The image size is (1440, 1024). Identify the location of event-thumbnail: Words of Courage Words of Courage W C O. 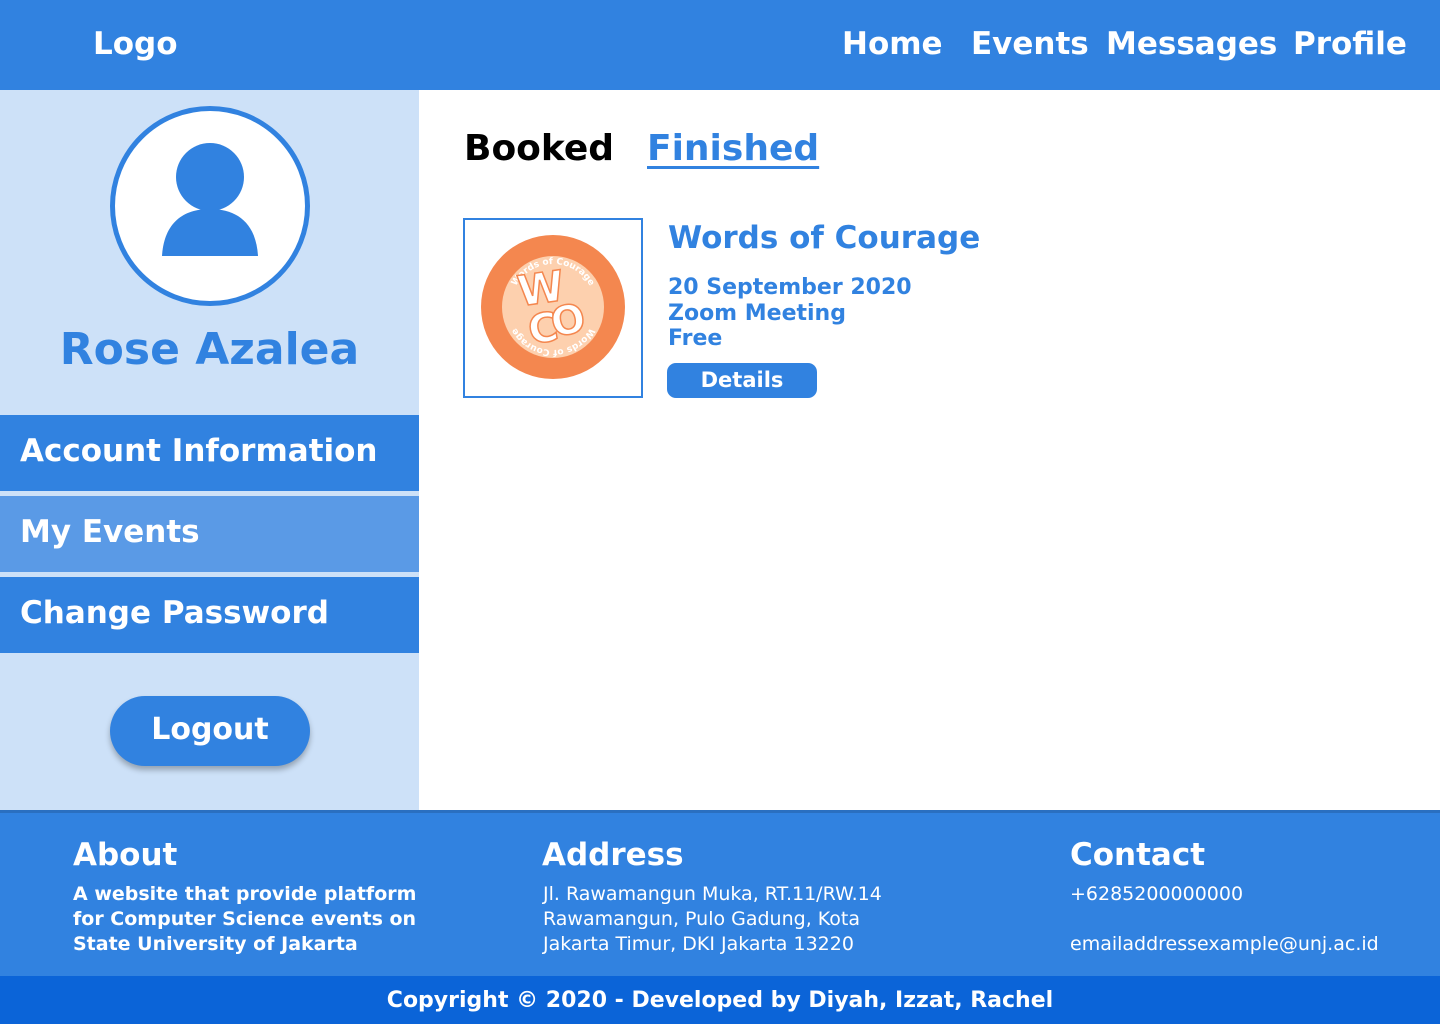
(553, 308).